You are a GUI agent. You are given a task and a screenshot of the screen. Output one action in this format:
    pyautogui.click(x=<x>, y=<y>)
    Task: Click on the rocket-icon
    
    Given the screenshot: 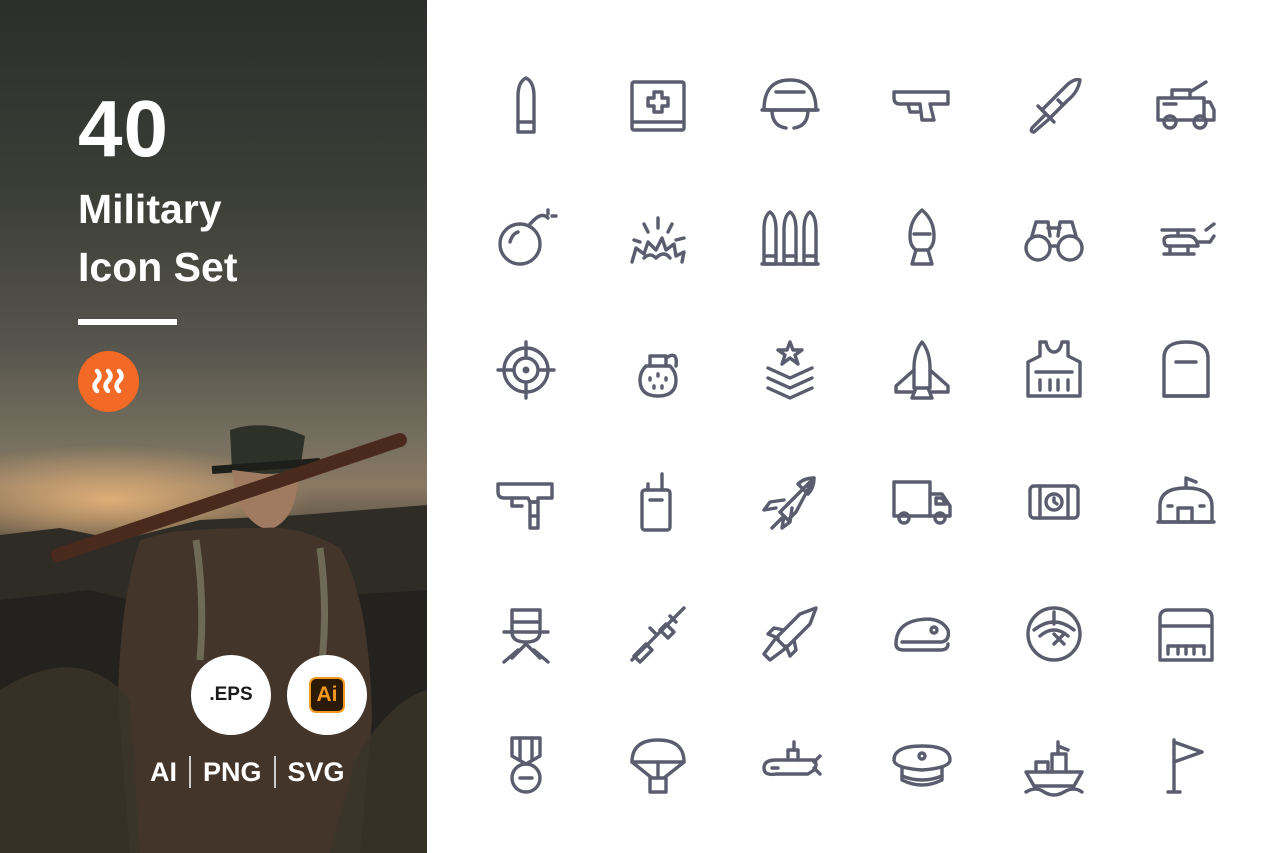 What is the action you would take?
    pyautogui.click(x=789, y=503)
    